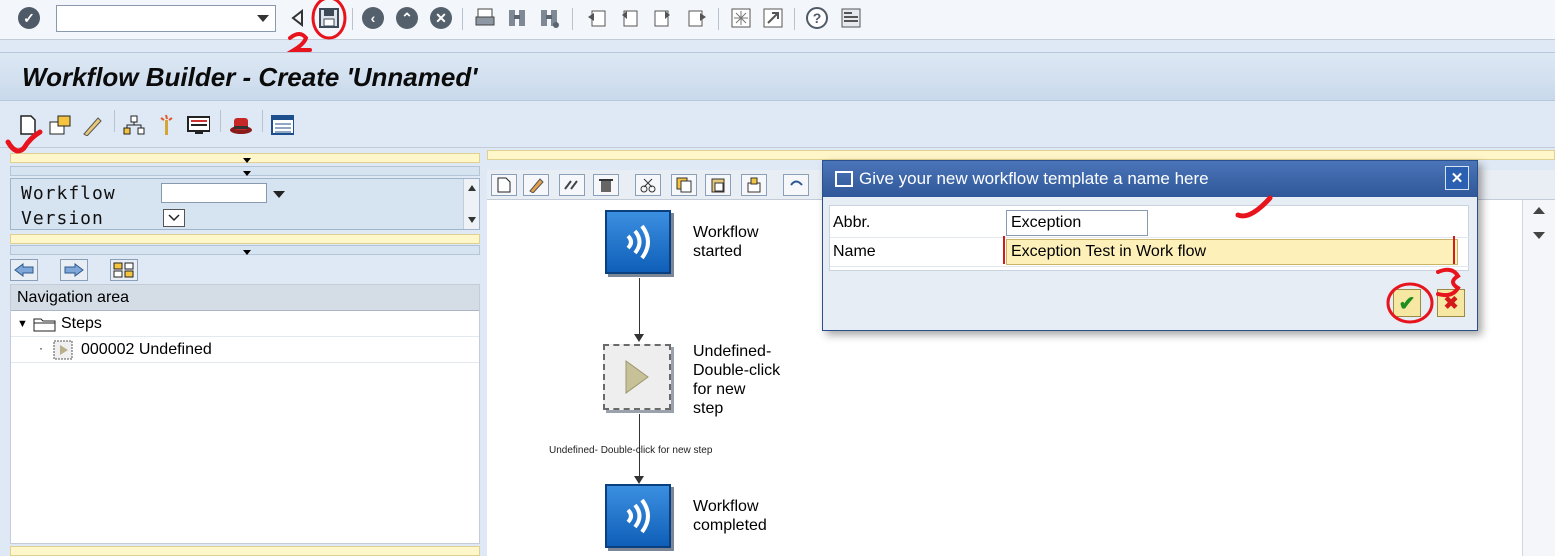 This screenshot has height=556, width=1555. I want to click on workflow-dropdown-icon, so click(279, 194).